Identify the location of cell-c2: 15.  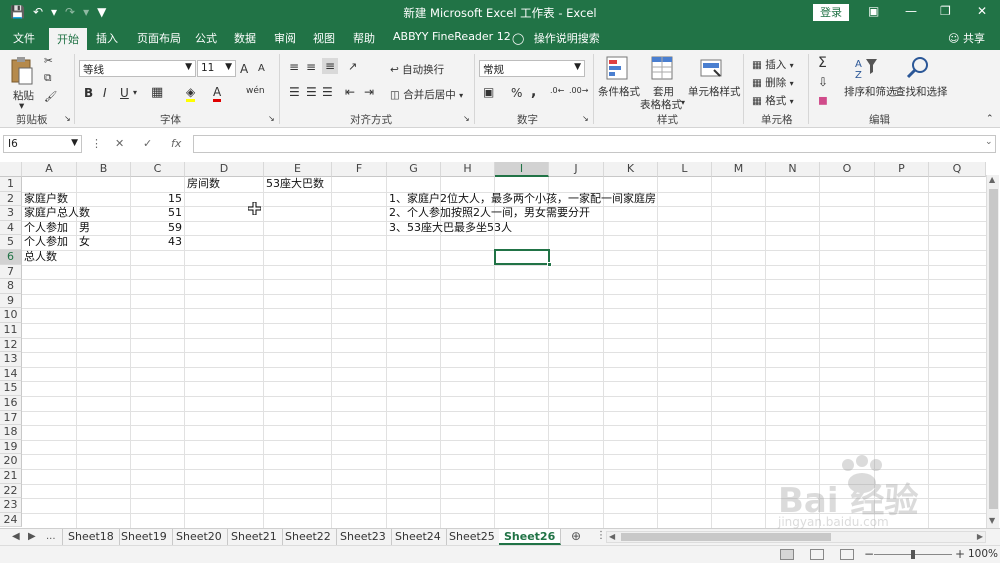
(156, 199).